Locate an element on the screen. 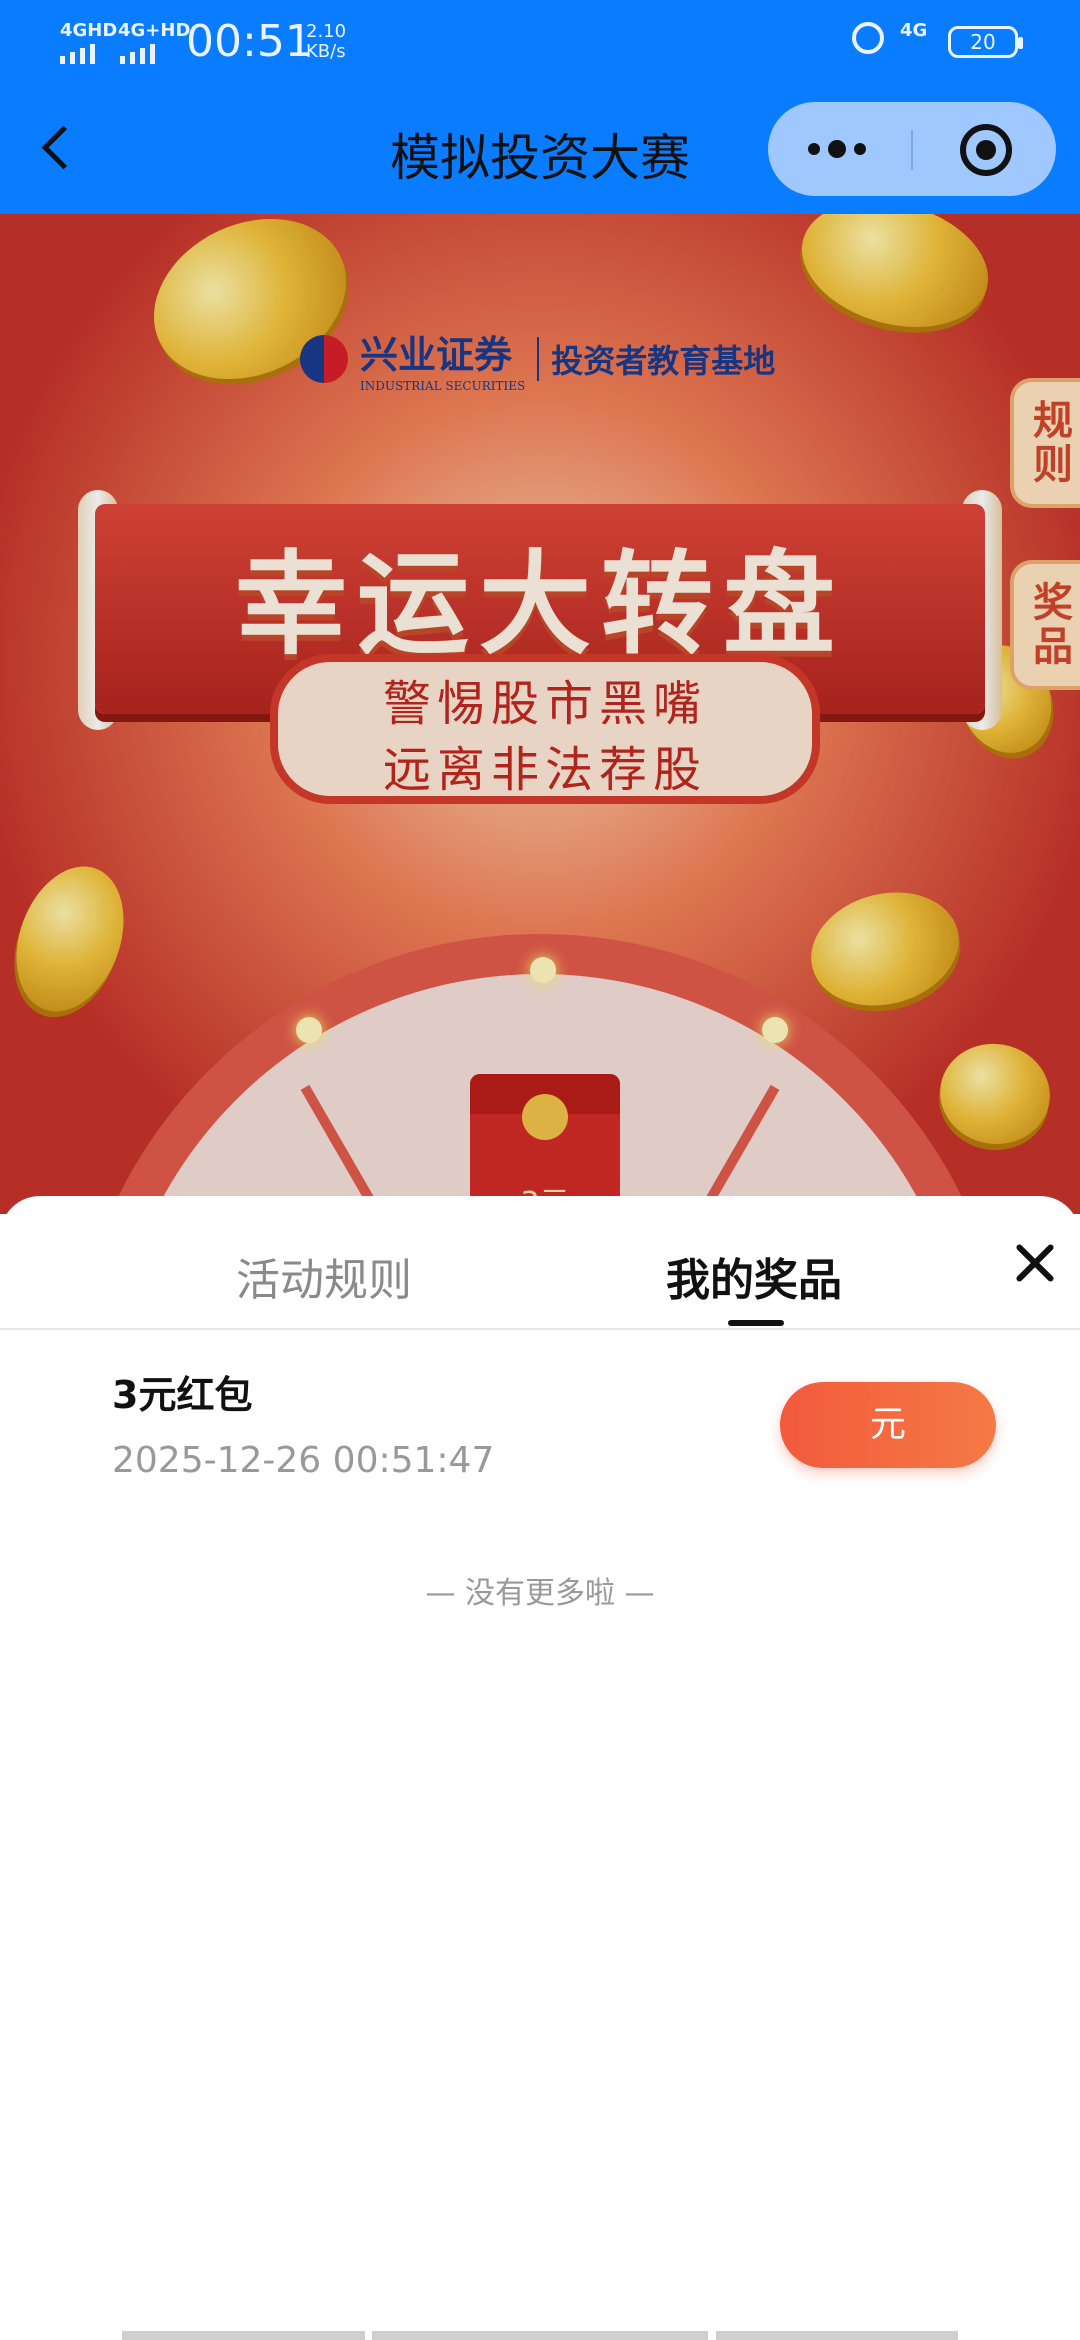  network-speed-value: 2.10 is located at coordinates (326, 31).